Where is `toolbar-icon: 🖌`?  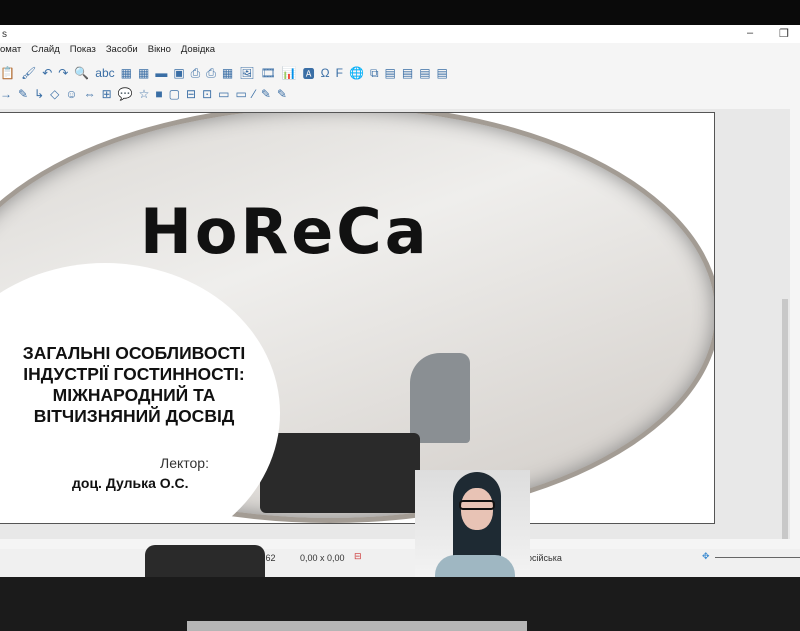
toolbar-icon: 🖌 is located at coordinates (28, 73).